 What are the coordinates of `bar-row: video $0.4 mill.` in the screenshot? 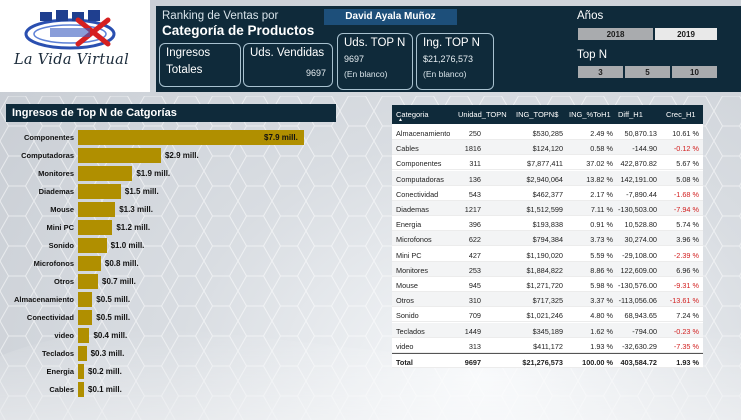 It's located at (170, 335).